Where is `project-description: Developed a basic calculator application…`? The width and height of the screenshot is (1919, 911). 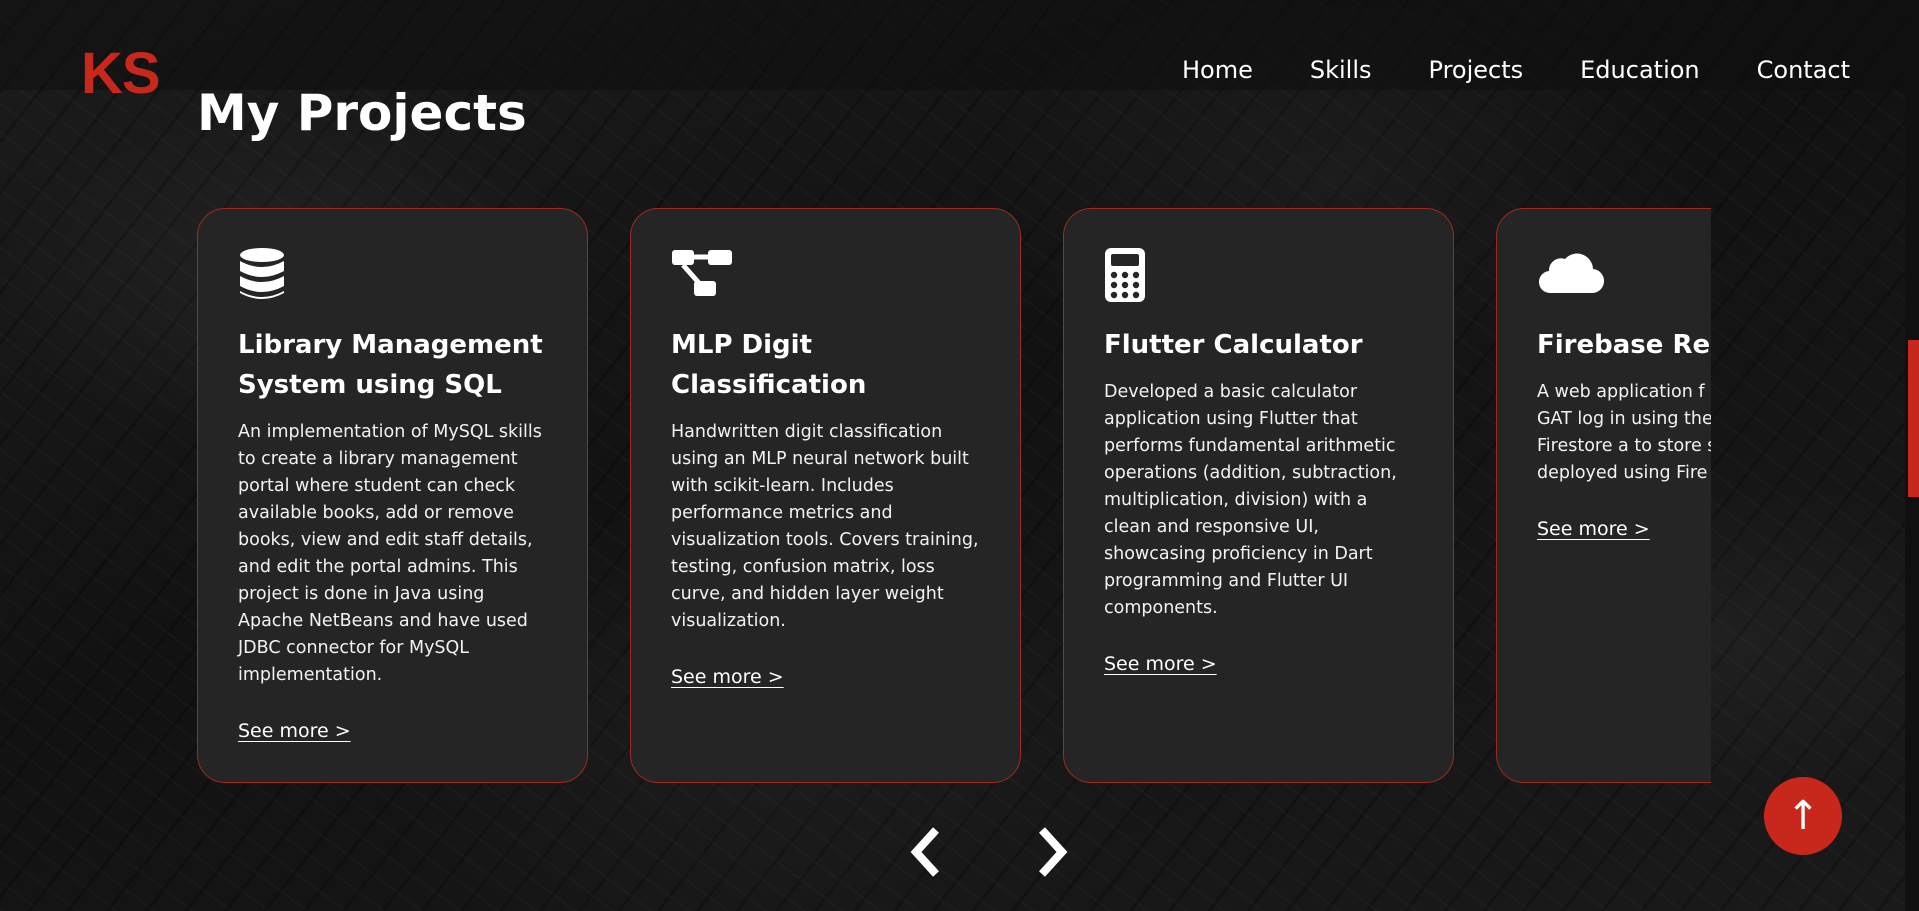
project-description: Developed a basic calculator application… is located at coordinates (1250, 500).